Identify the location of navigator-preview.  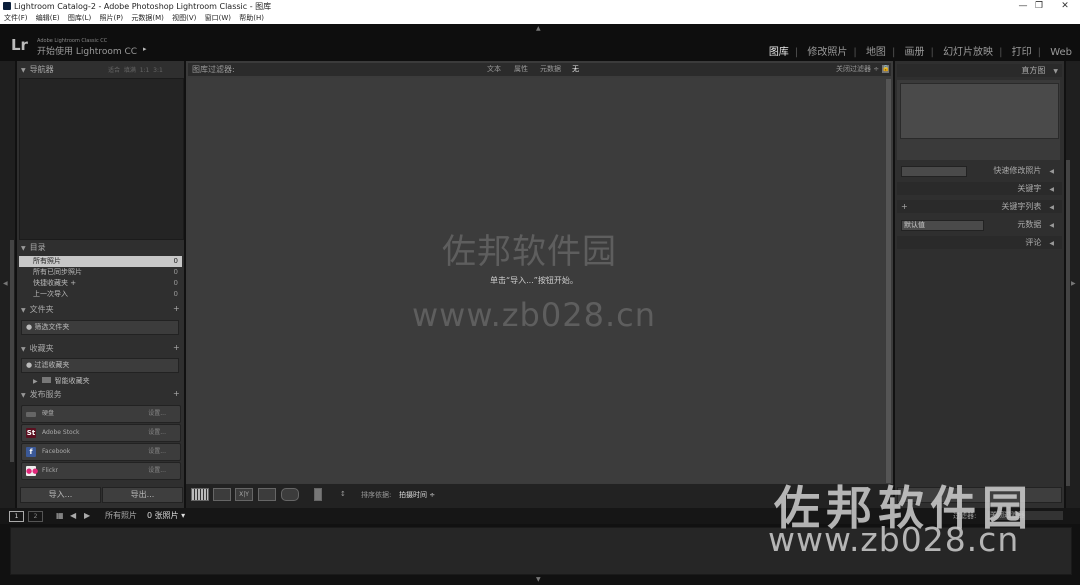
(101, 159).